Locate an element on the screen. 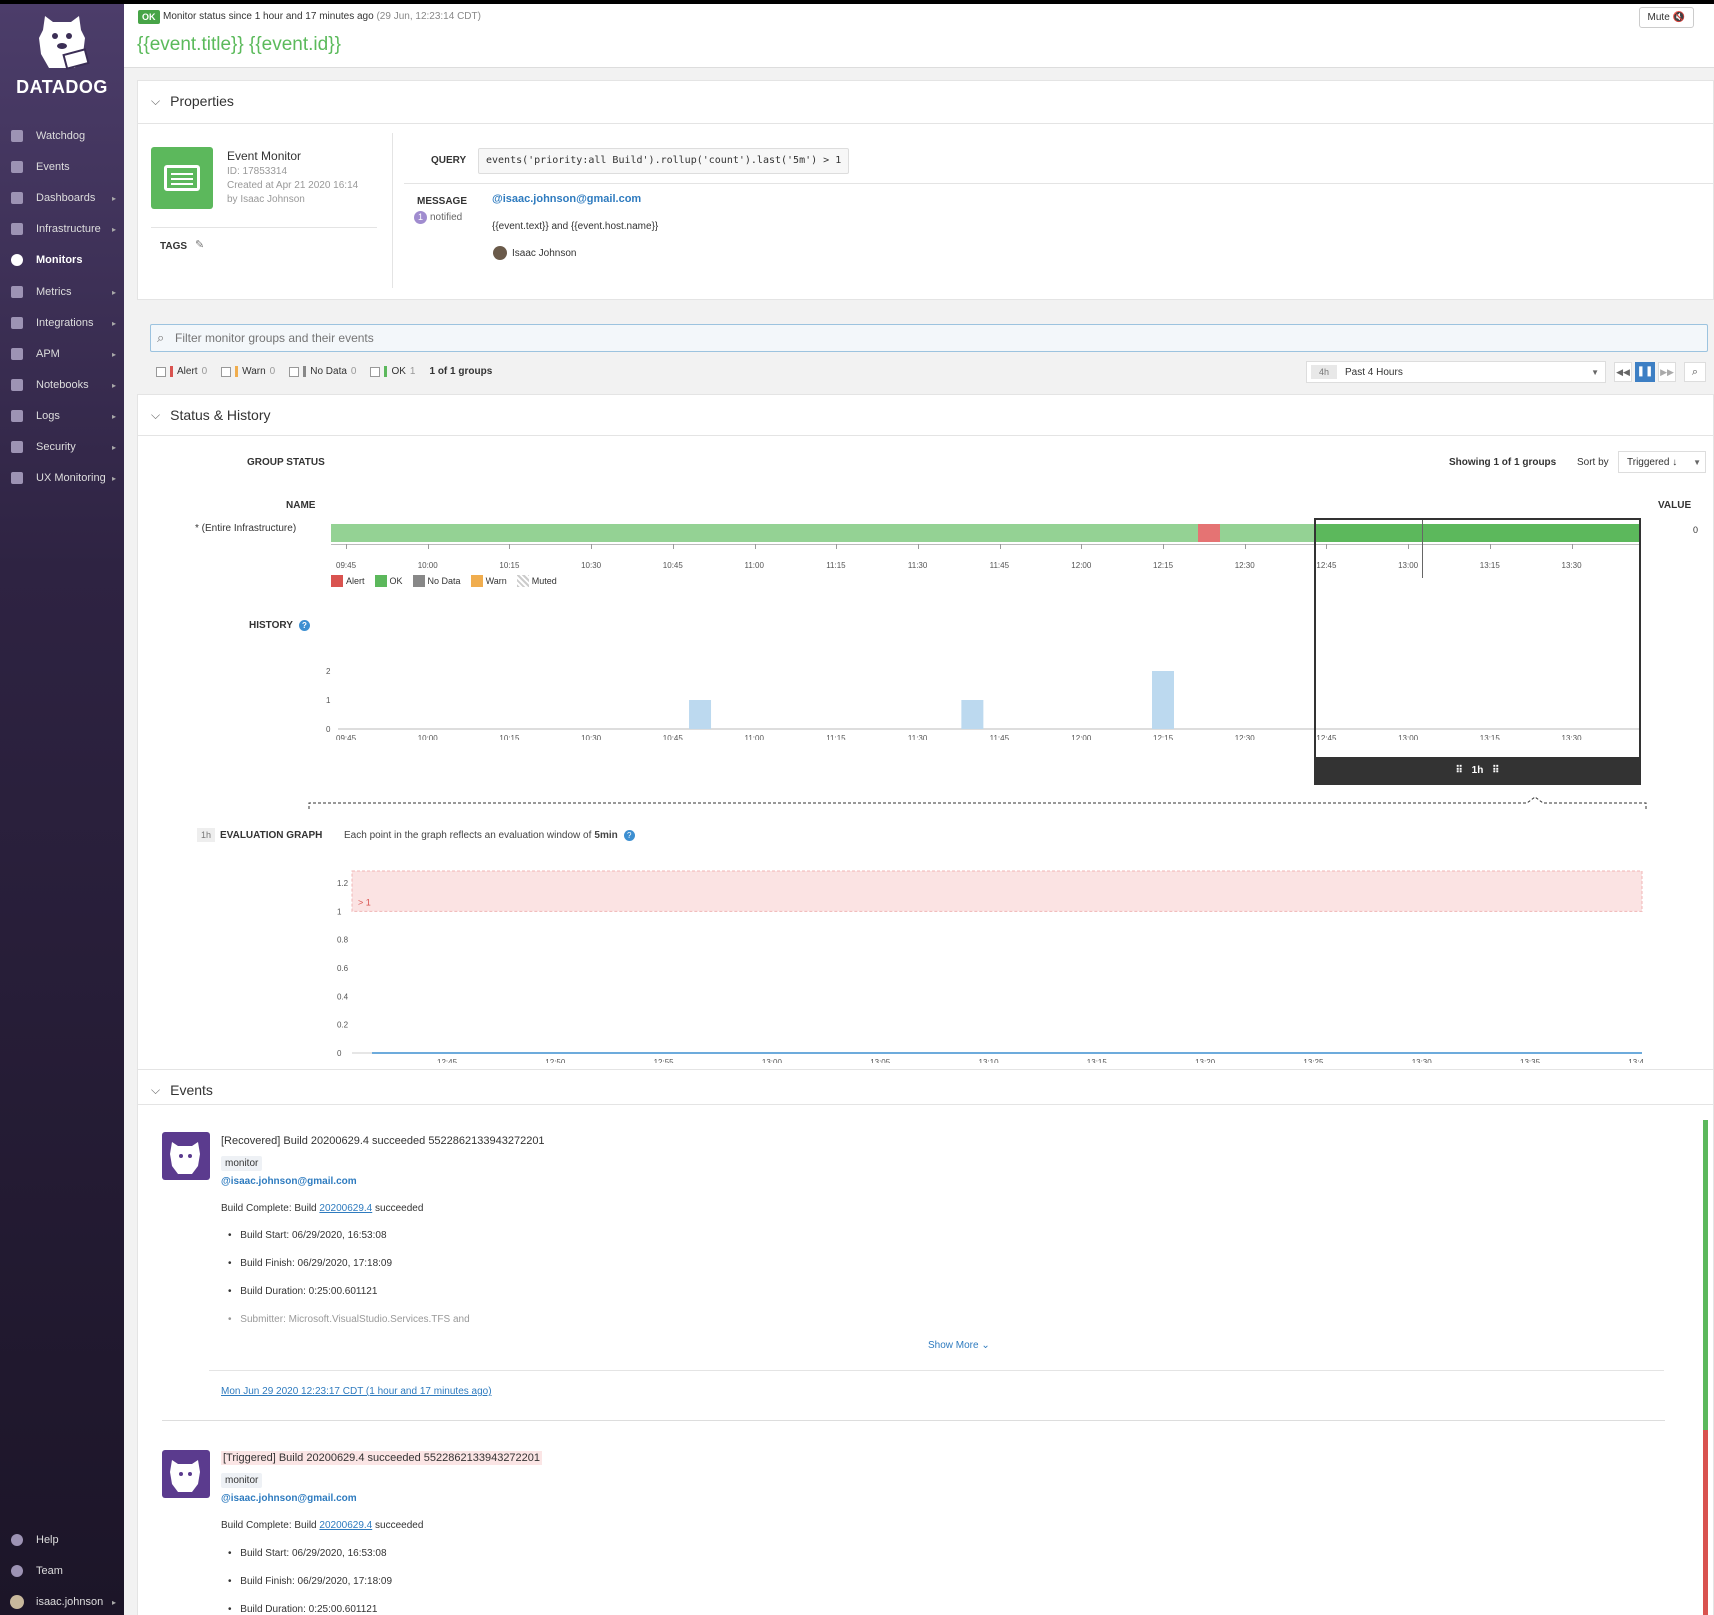 The height and width of the screenshot is (1615, 1714). monitor-type: Event Monitor is located at coordinates (264, 156).